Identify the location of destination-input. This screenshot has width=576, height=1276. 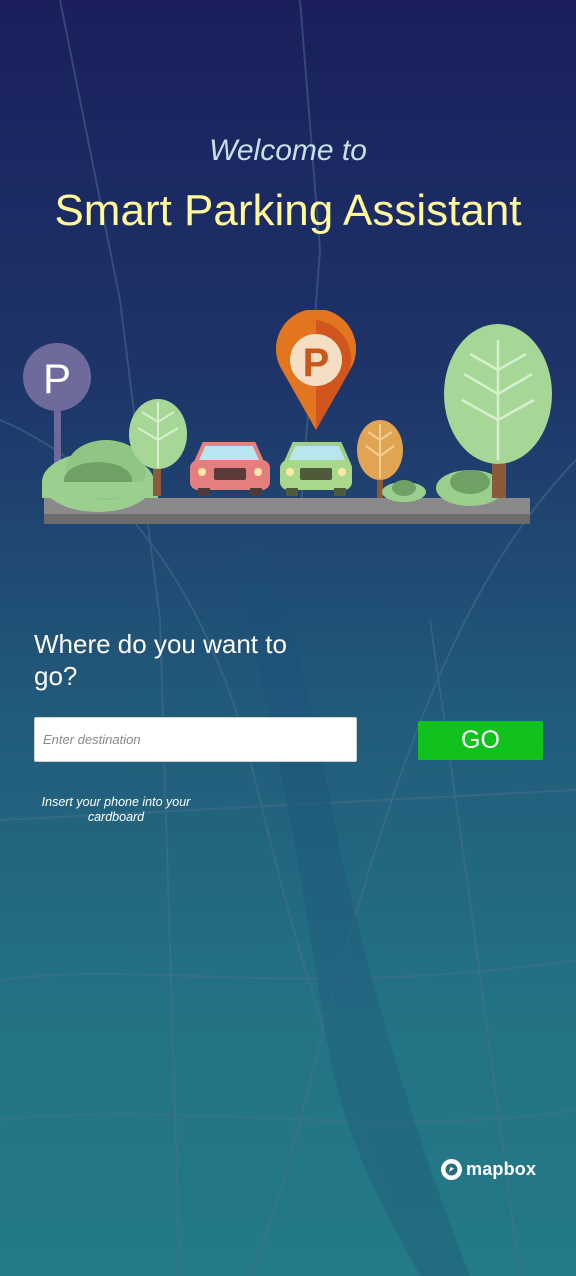
(195, 739).